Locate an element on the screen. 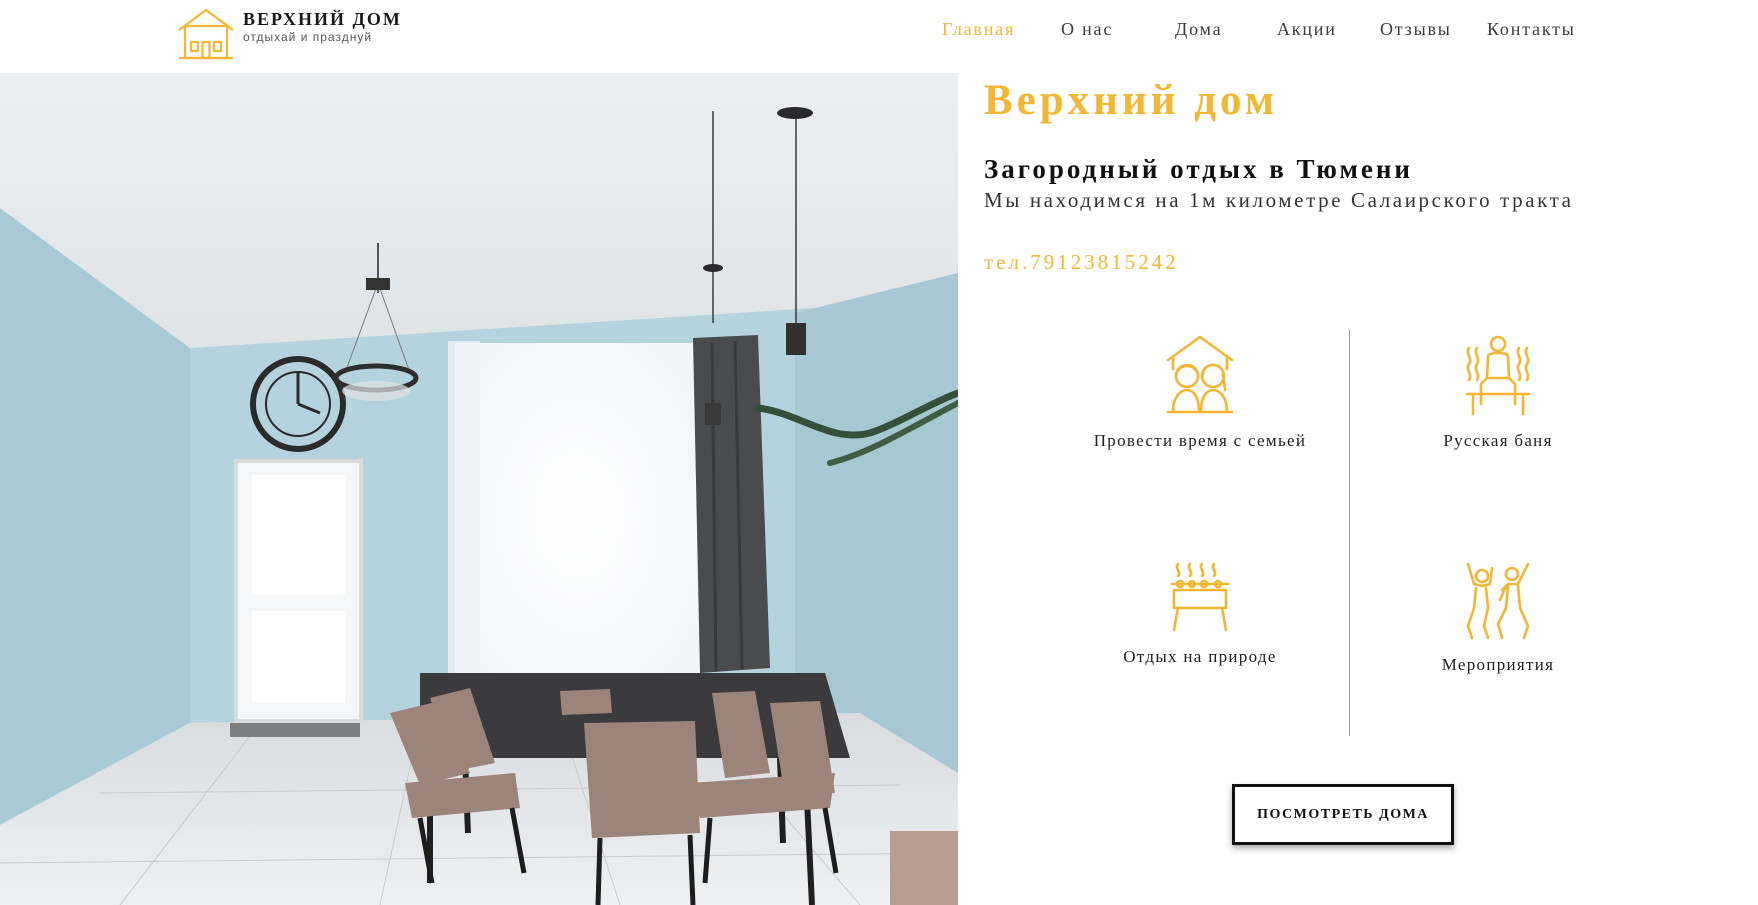  feature-family-label: Провести время с семьей is located at coordinates (1200, 440).